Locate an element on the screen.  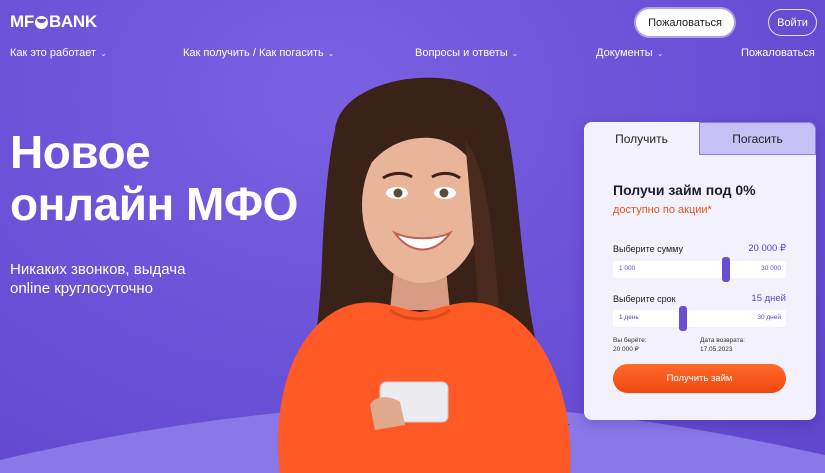
nav-item-label: Пожаловаться is located at coordinates (778, 53).